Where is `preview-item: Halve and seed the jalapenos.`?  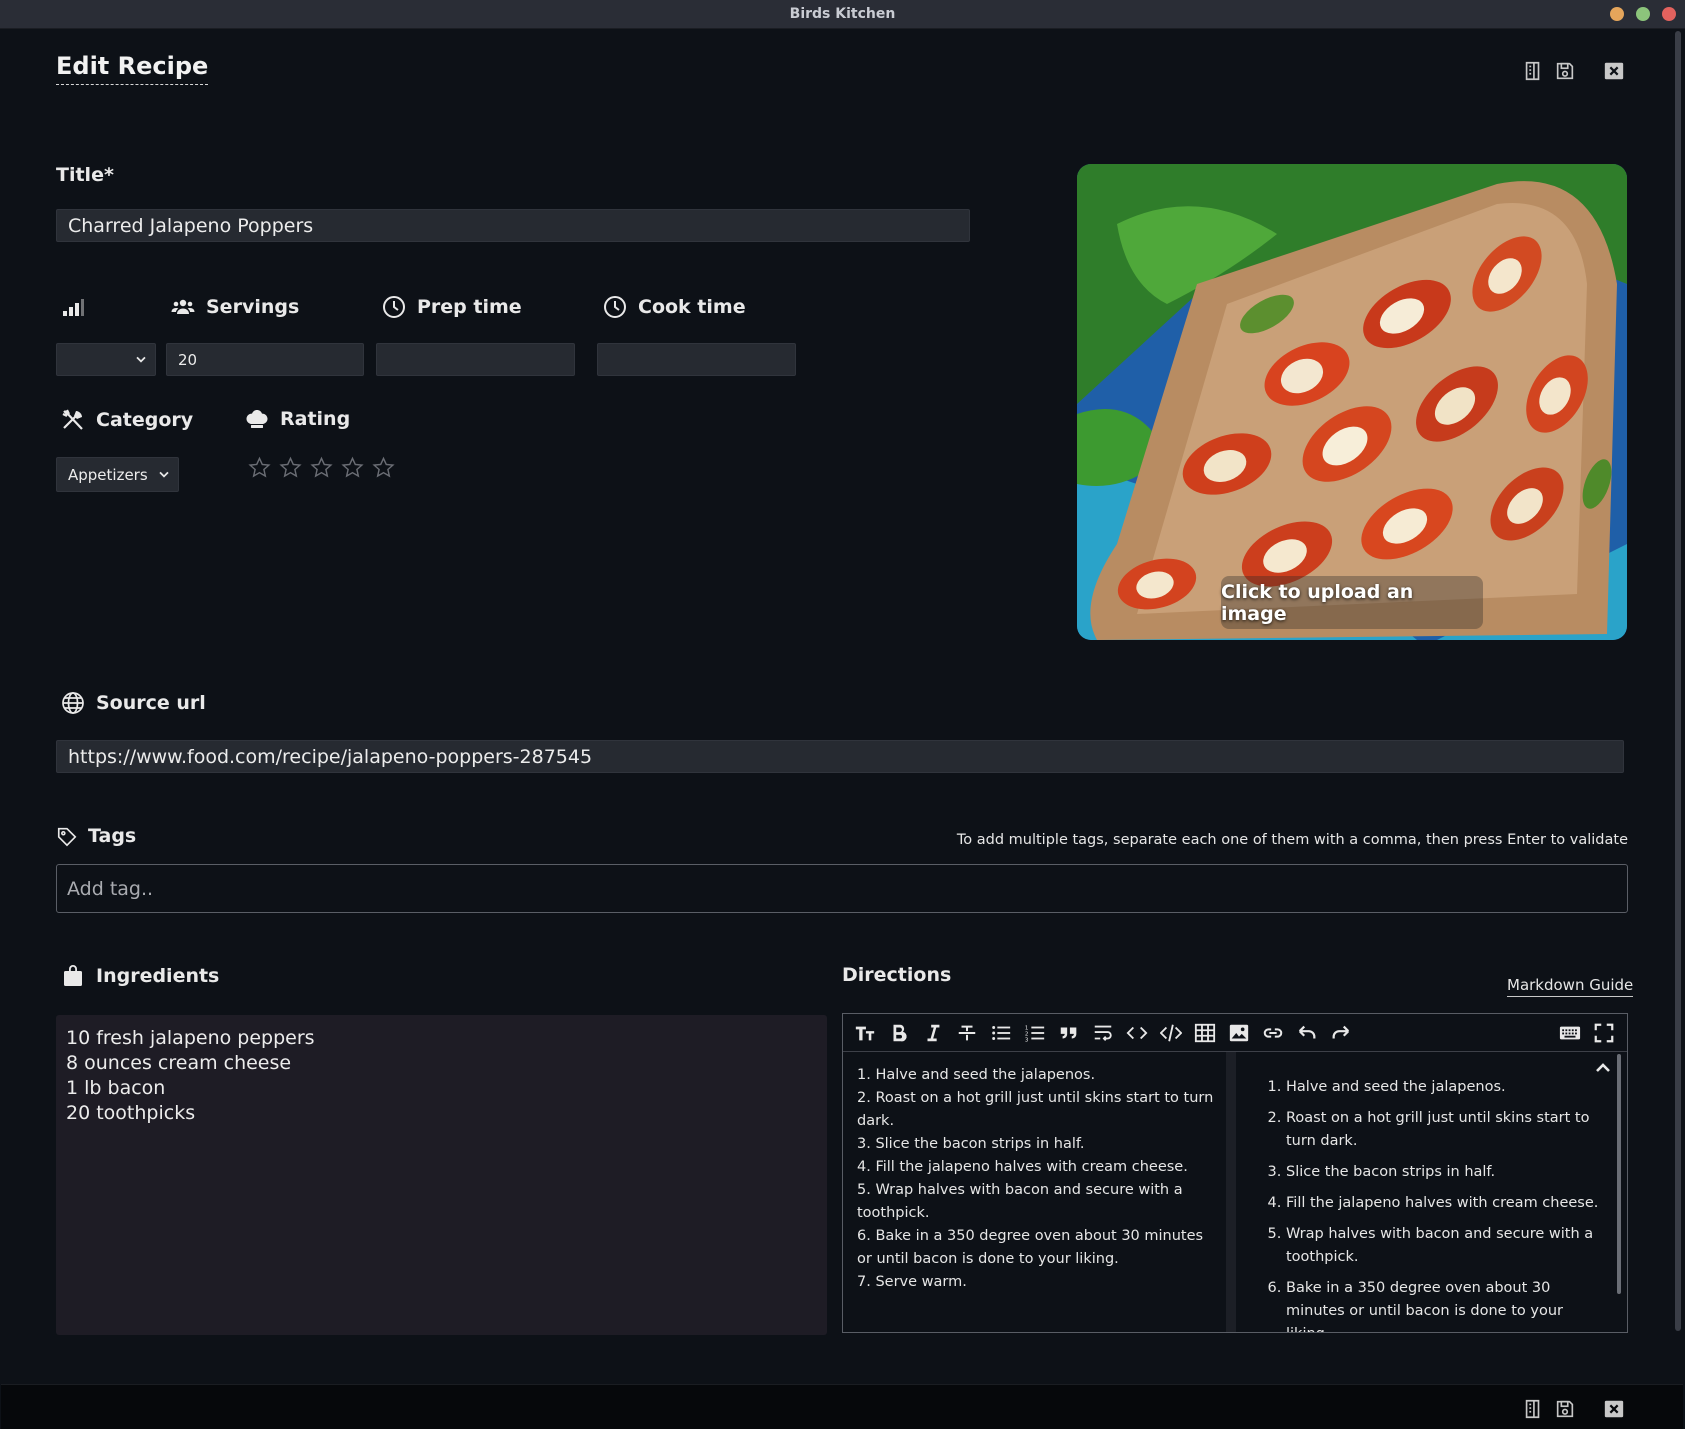 preview-item: Halve and seed the jalapenos. is located at coordinates (1445, 1087).